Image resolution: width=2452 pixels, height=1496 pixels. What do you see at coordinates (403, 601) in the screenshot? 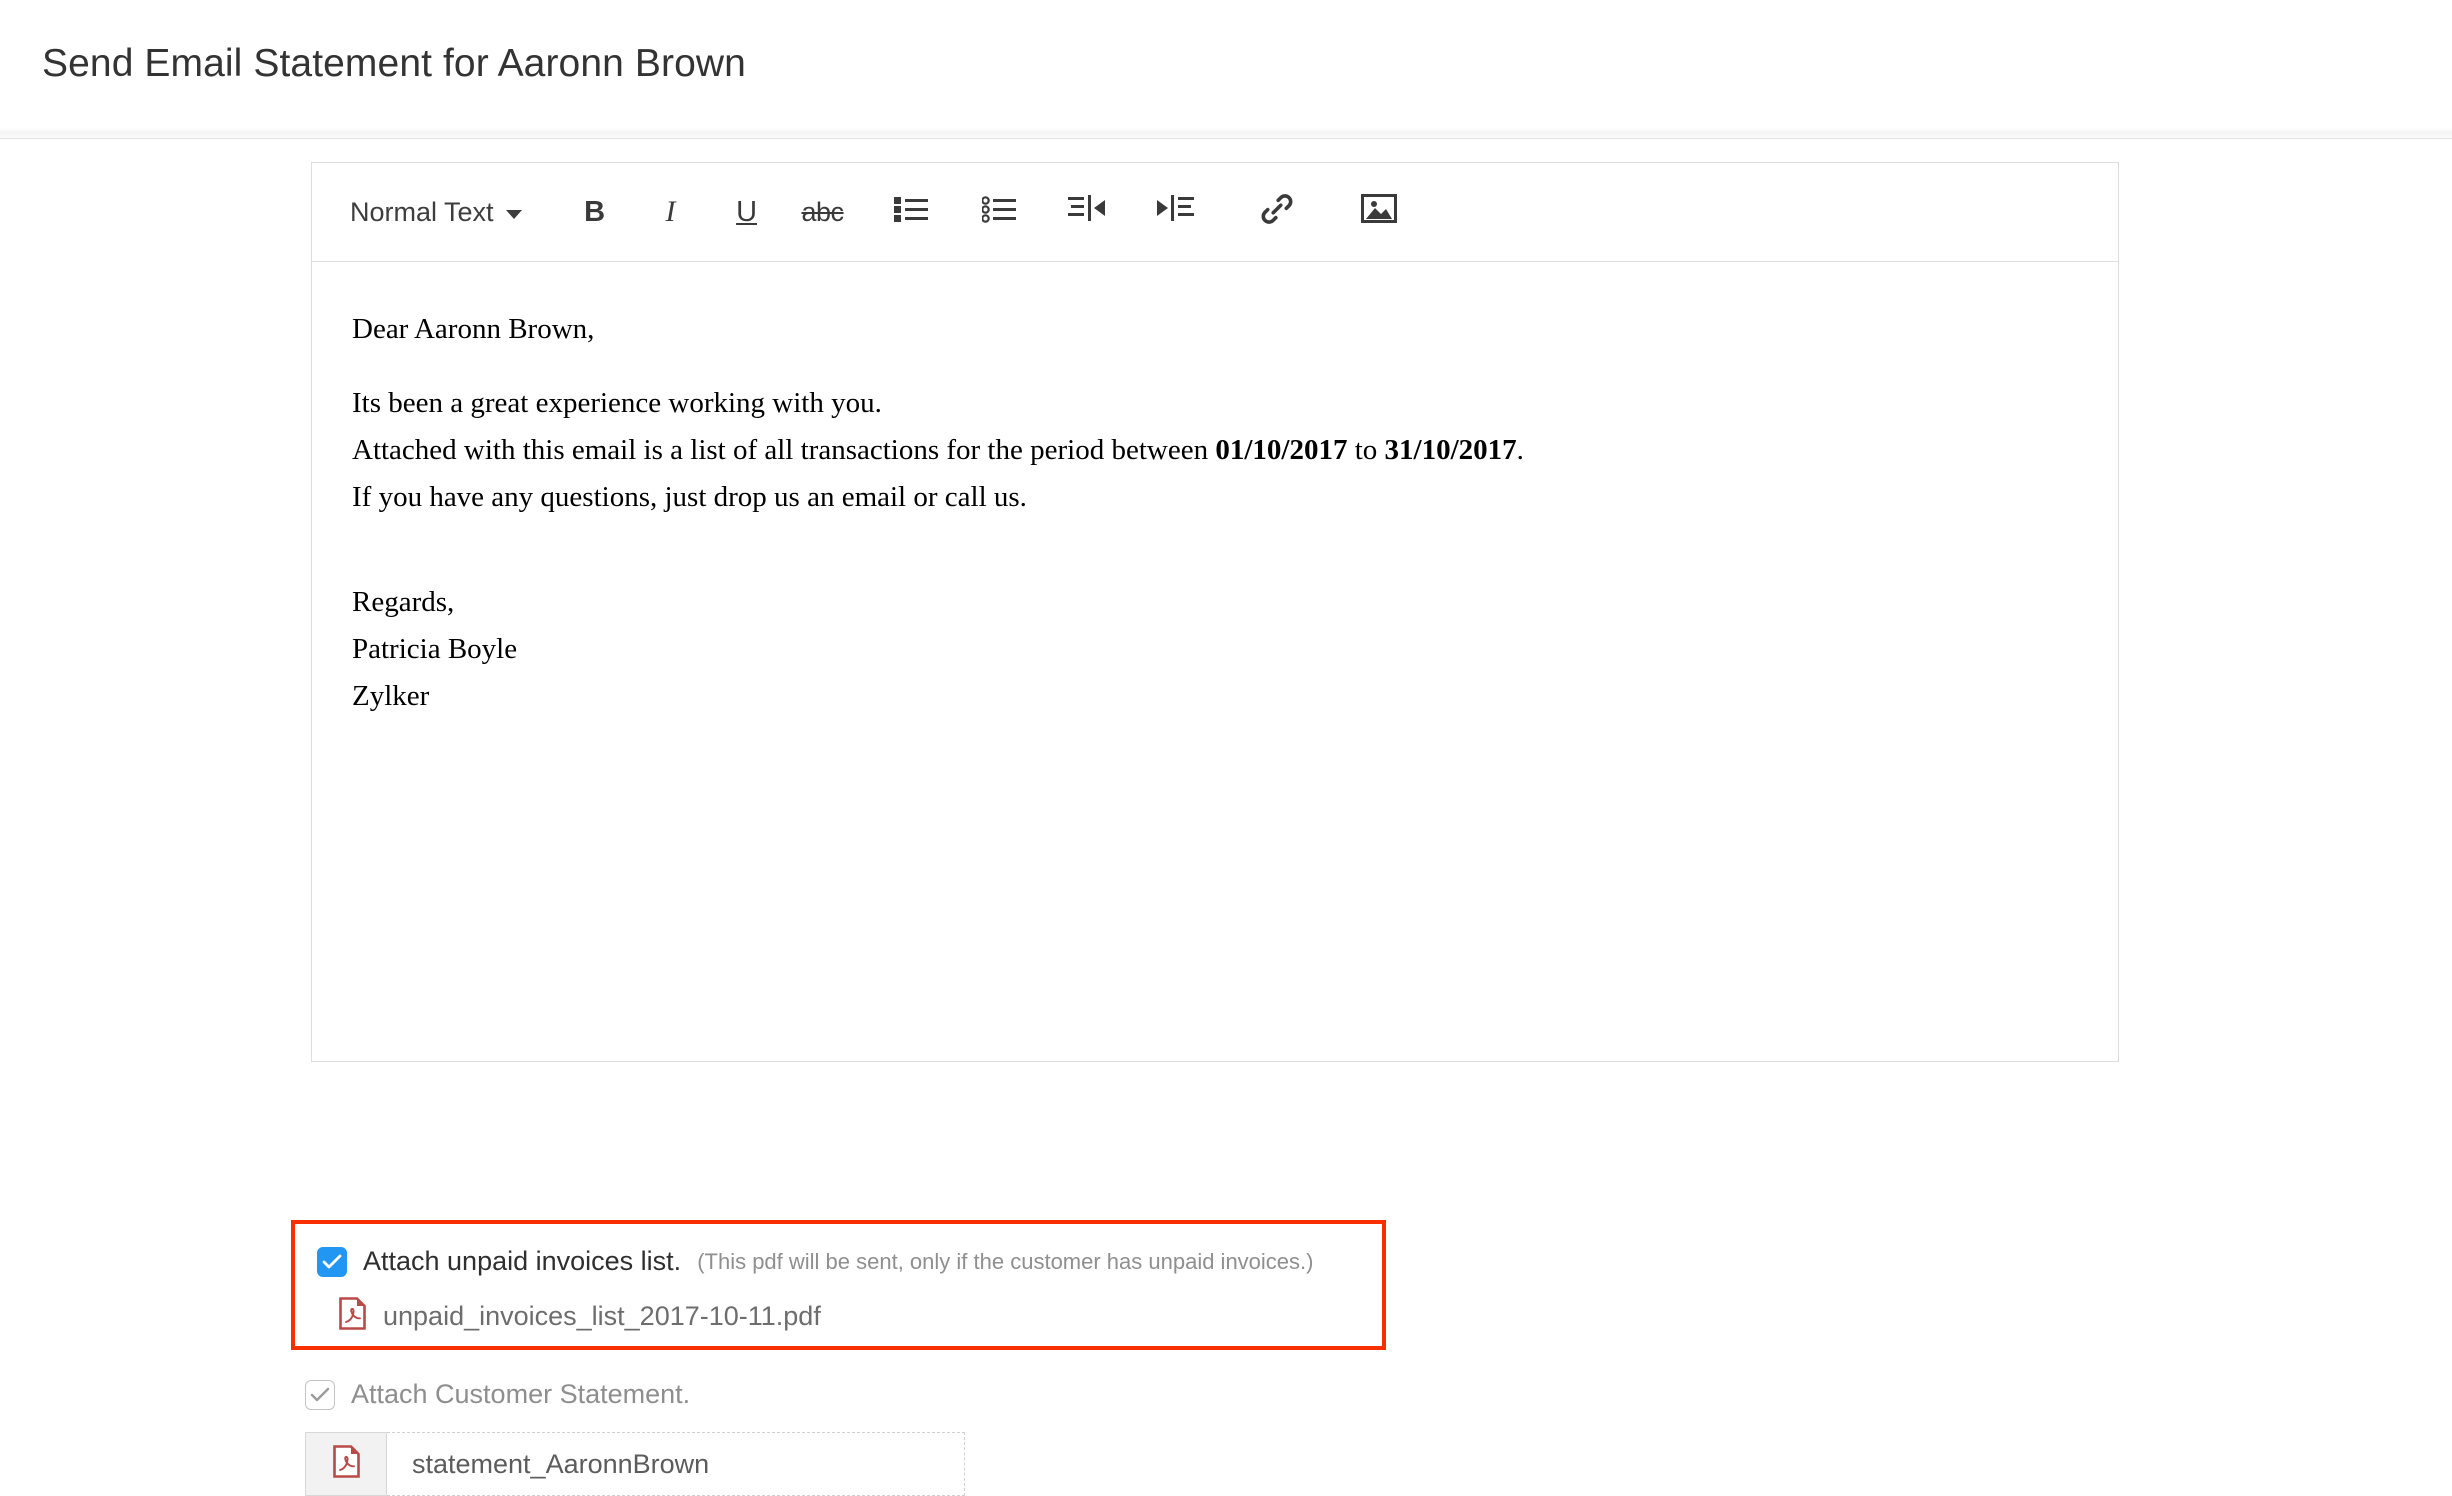
I see `email-sign-off: Regards,` at bounding box center [403, 601].